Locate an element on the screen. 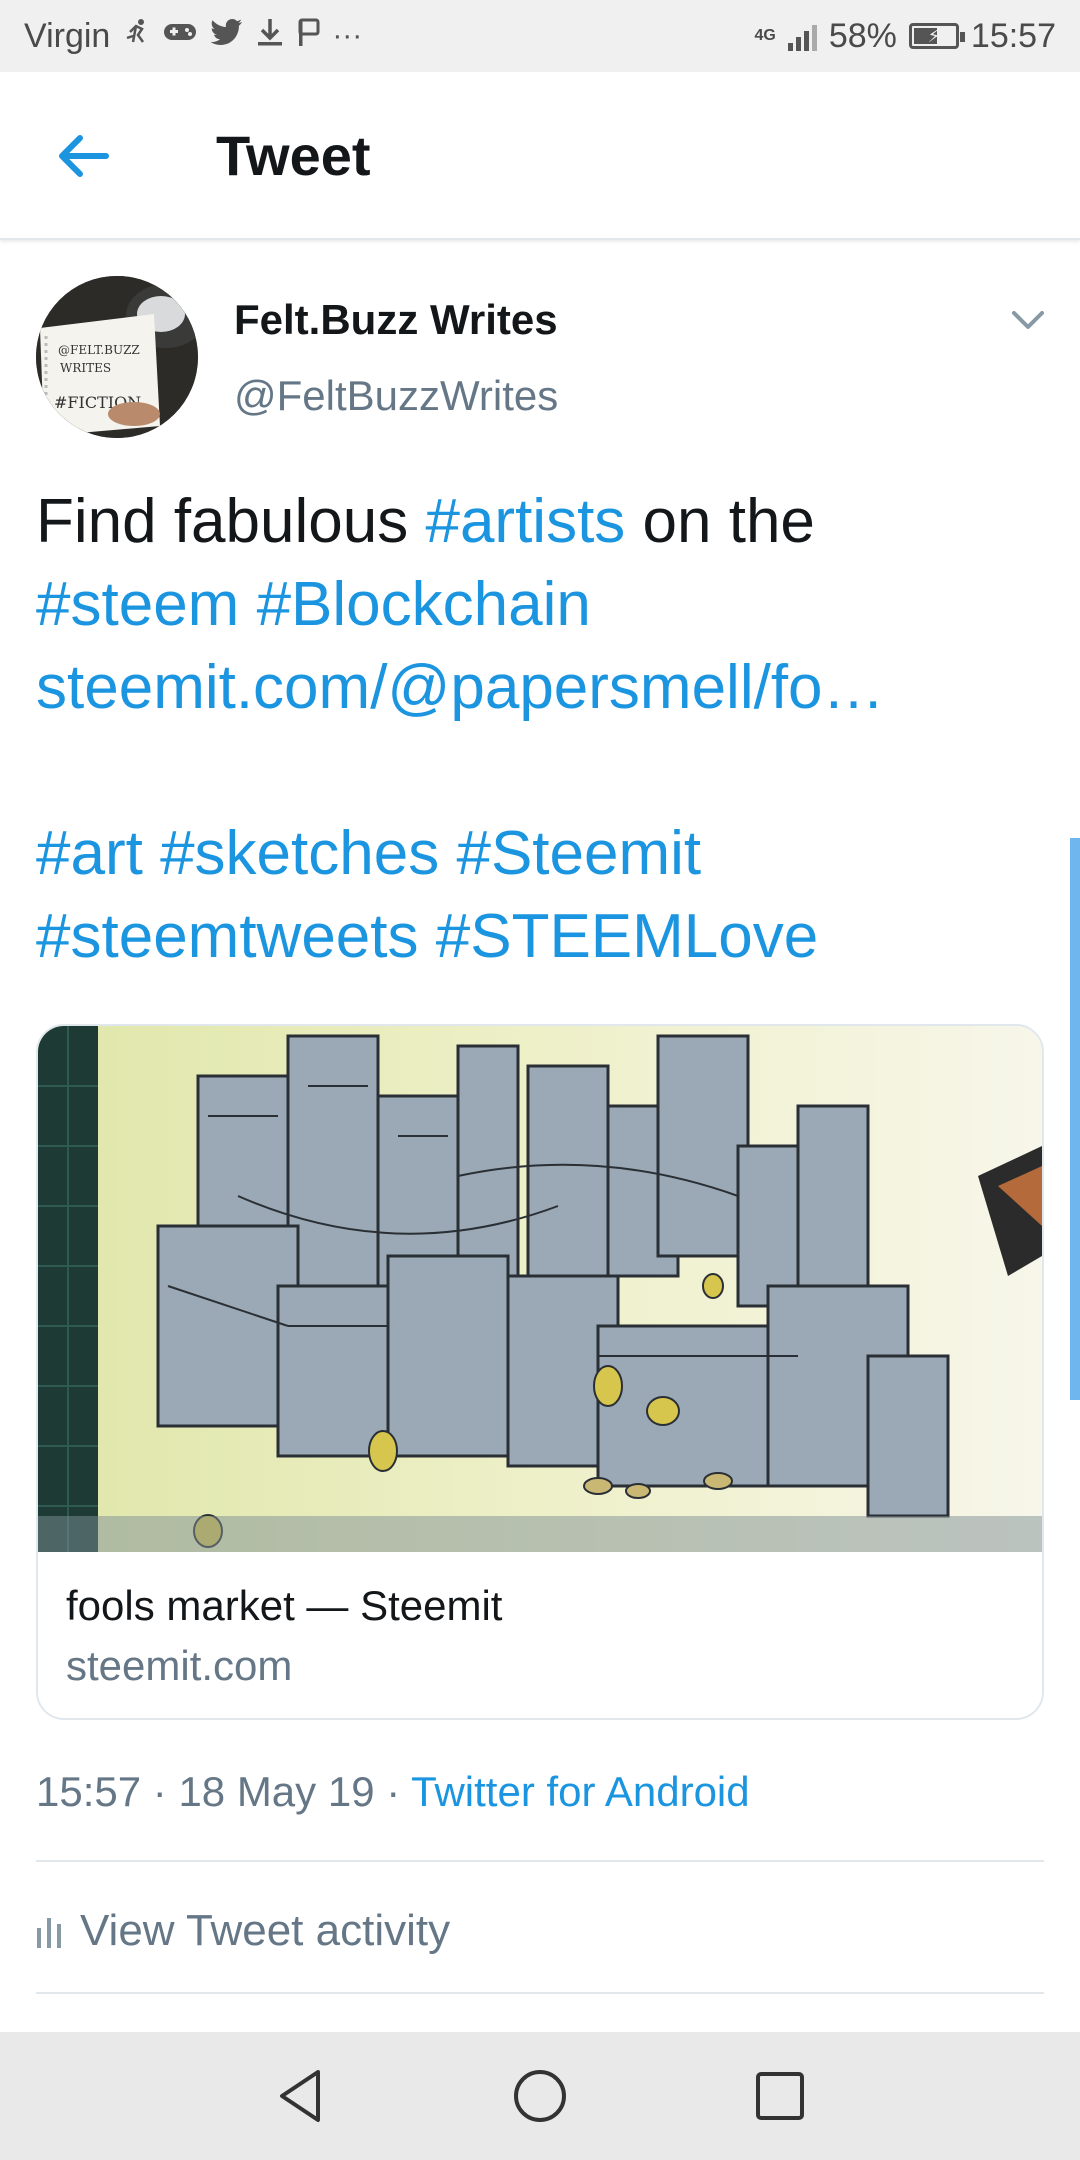 This screenshot has width=1080, height=2160. user-handle: @FeltBuzzWrites is located at coordinates (396, 396).